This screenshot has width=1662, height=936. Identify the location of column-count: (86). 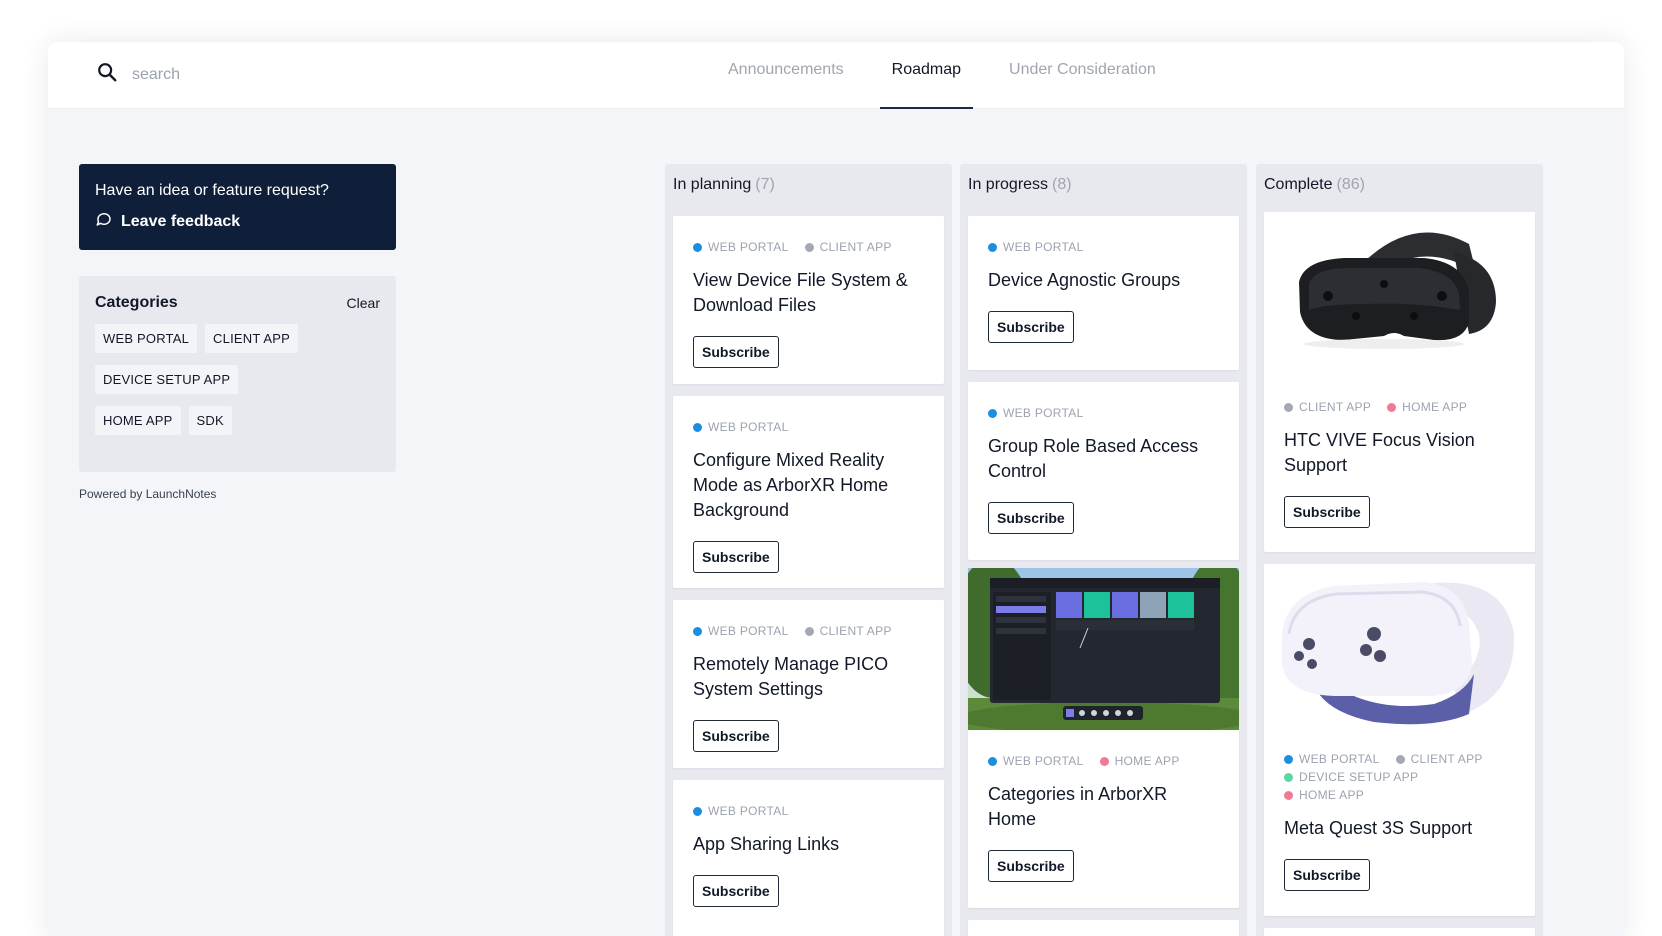
(1350, 184).